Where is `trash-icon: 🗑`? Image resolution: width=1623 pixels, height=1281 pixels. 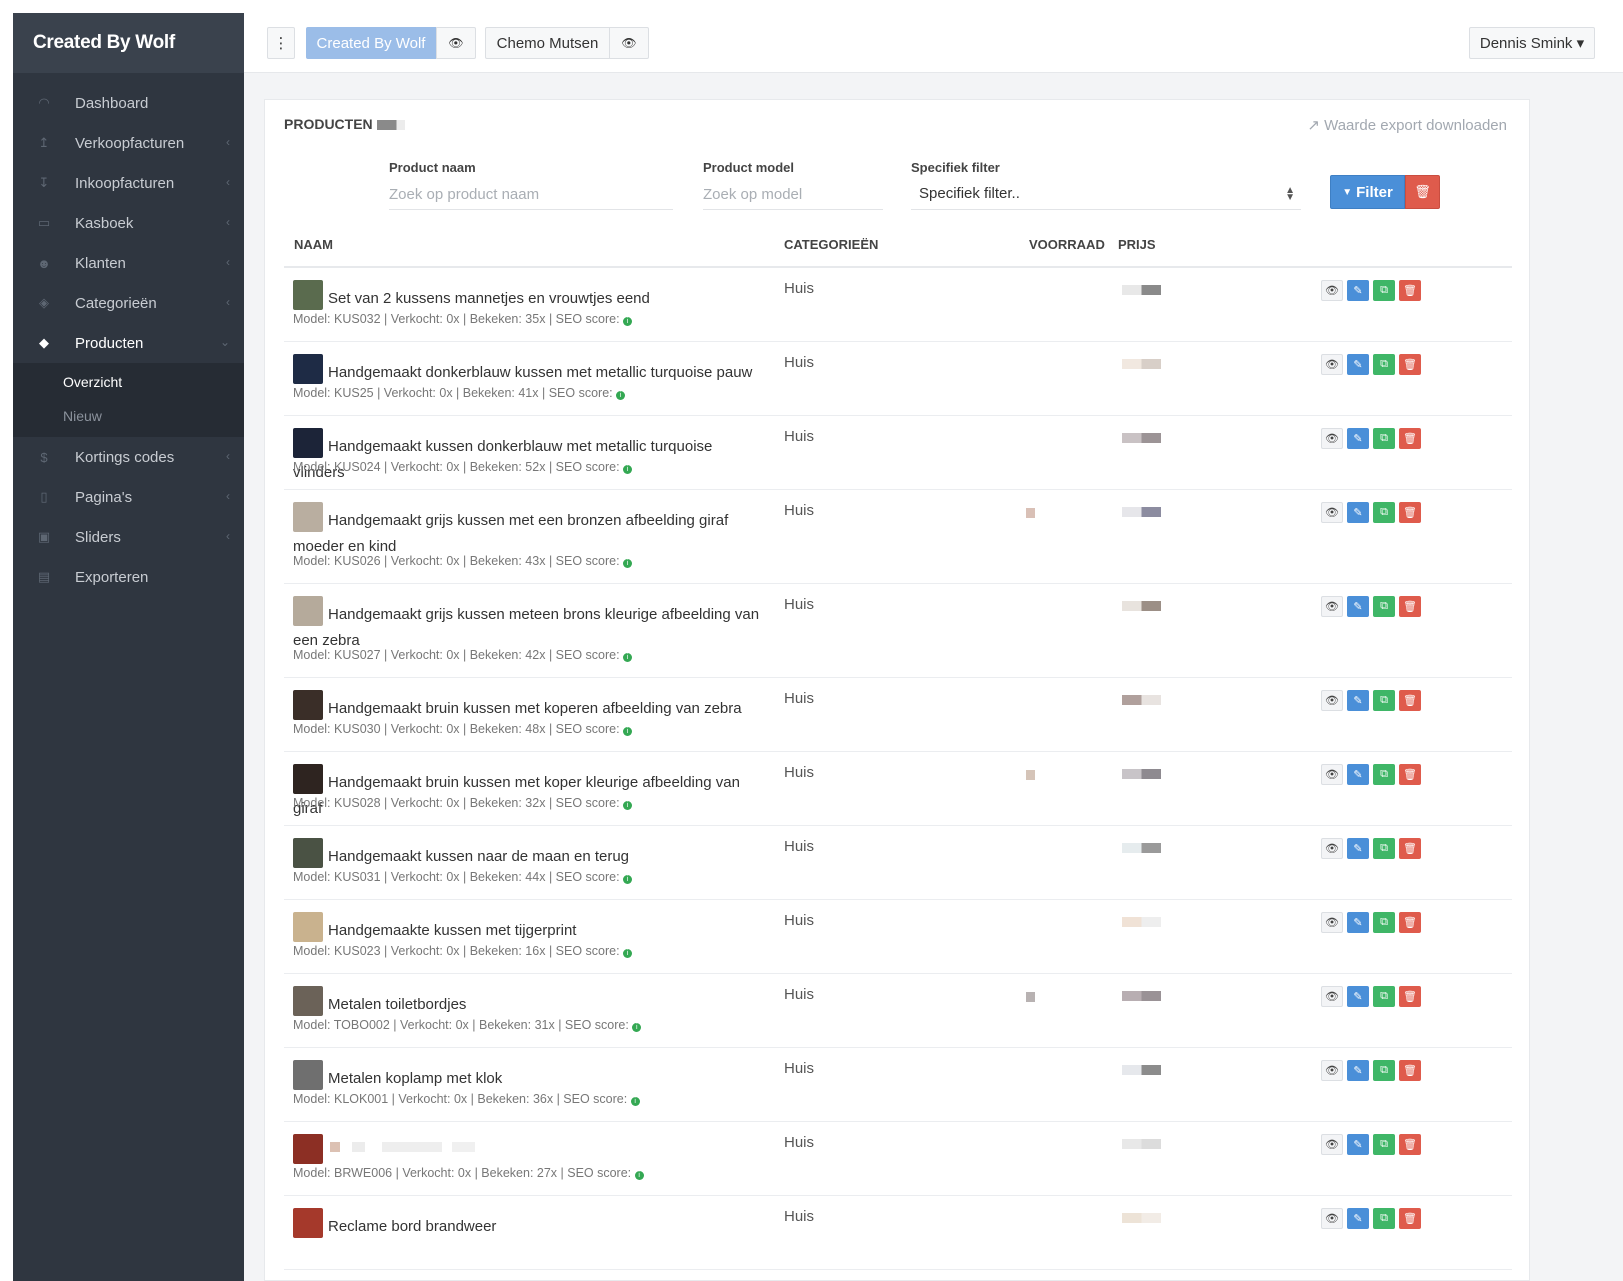 trash-icon: 🗑 is located at coordinates (1410, 849).